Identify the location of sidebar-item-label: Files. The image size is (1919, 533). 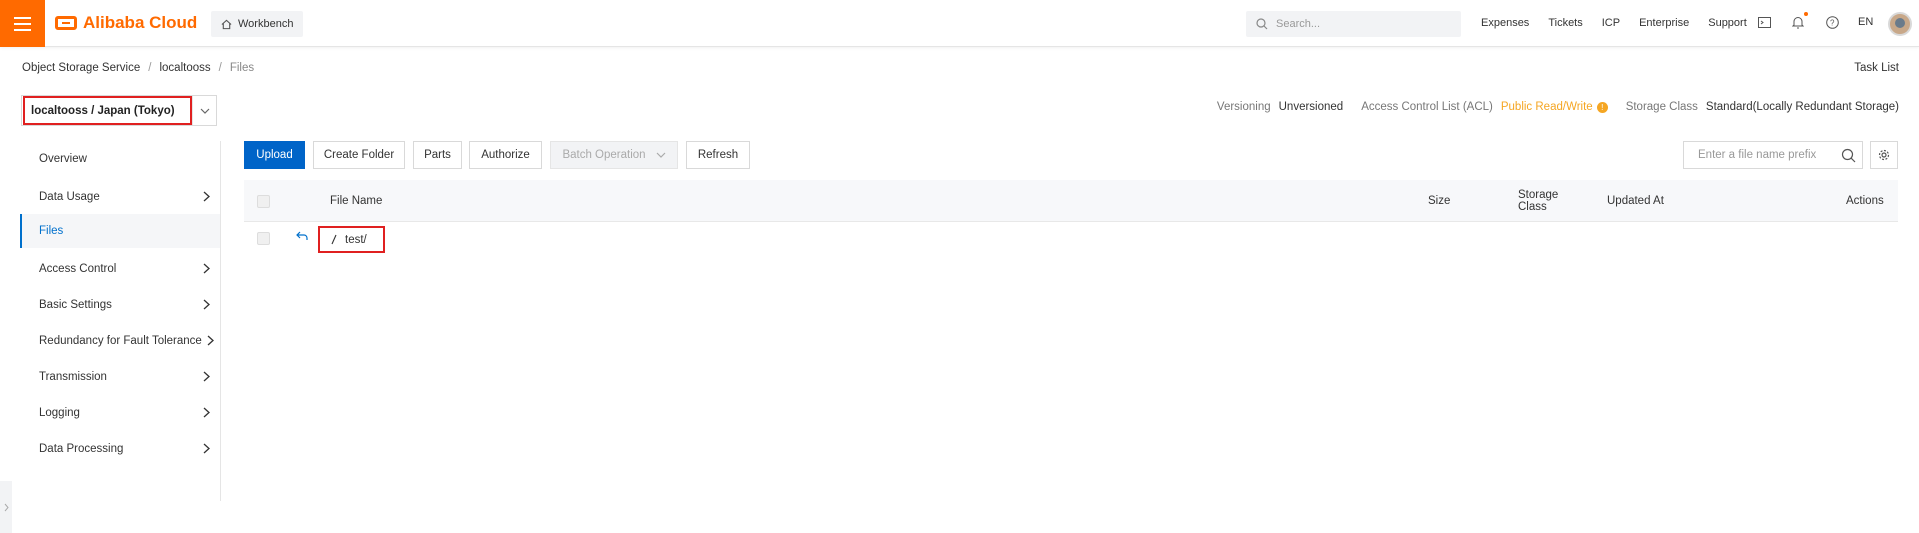
(51, 231).